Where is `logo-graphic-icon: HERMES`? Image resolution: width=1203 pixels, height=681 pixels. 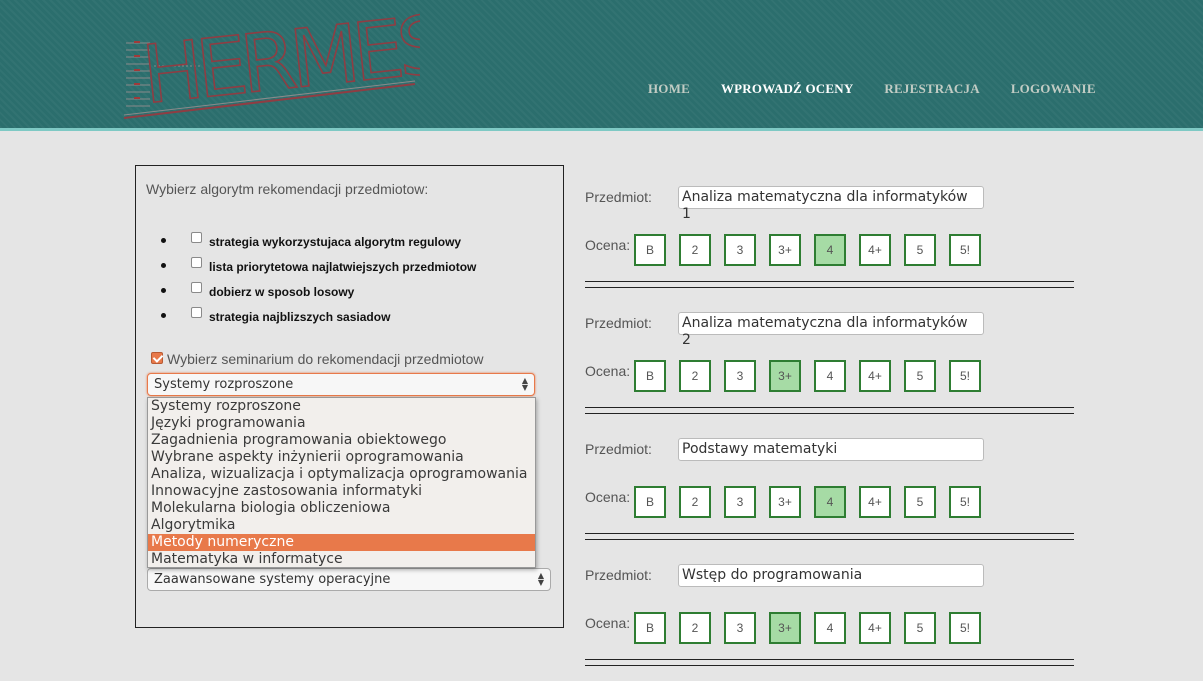
logo-graphic-icon: HERMES is located at coordinates (271, 65).